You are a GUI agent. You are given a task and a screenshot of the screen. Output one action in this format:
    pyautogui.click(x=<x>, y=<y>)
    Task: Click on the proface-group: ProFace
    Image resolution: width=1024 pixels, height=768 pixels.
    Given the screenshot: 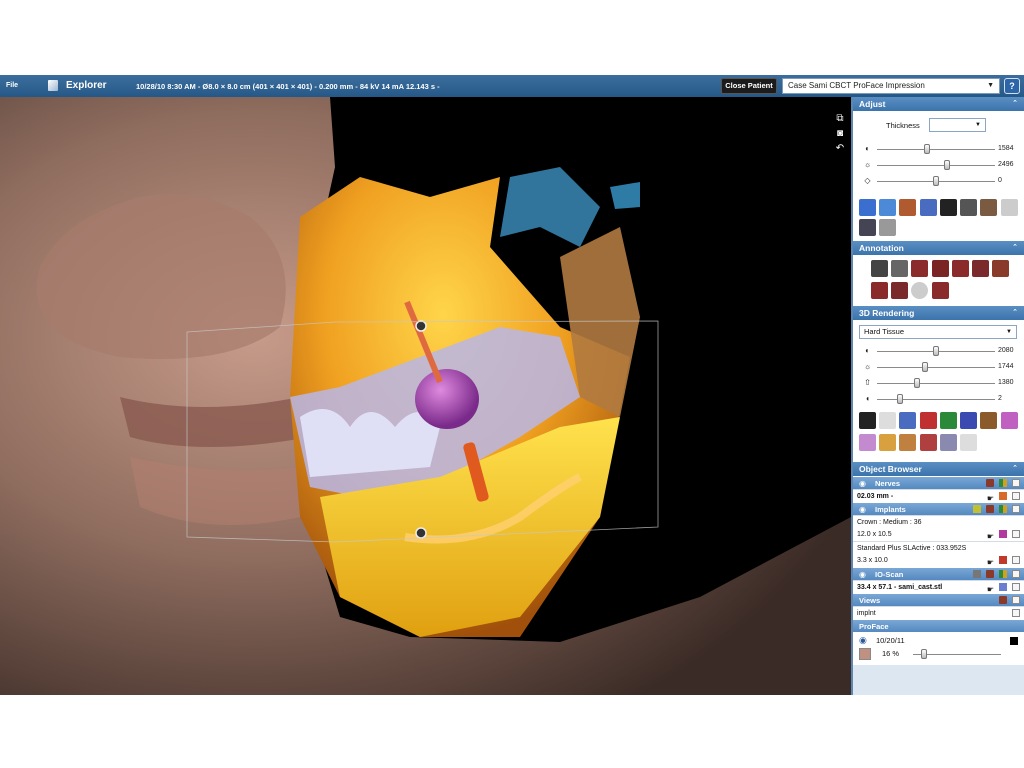 What is the action you would take?
    pyautogui.click(x=938, y=625)
    